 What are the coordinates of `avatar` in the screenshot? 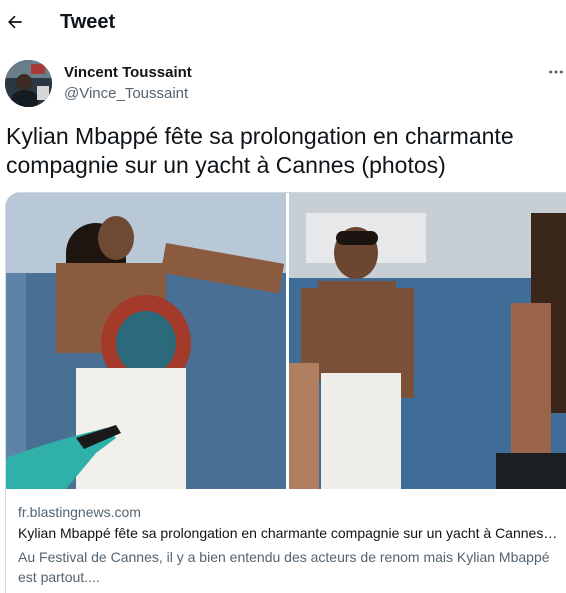 It's located at (28, 83).